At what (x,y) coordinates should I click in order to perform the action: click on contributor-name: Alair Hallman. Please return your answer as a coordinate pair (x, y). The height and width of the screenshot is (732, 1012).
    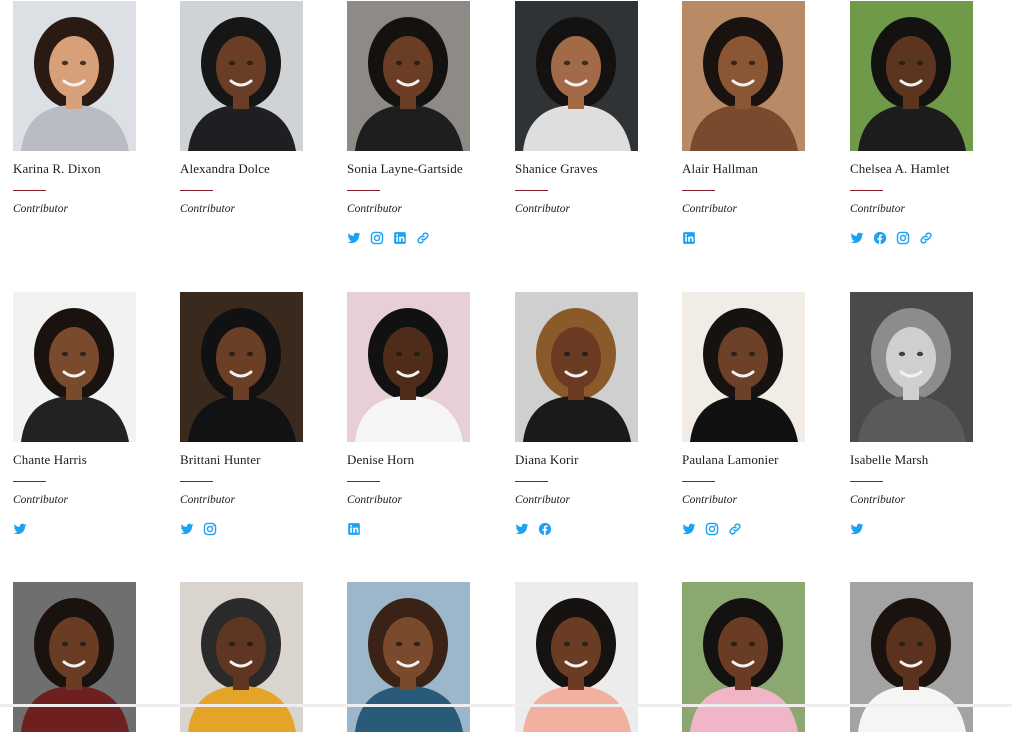
    Looking at the image, I should click on (720, 169).